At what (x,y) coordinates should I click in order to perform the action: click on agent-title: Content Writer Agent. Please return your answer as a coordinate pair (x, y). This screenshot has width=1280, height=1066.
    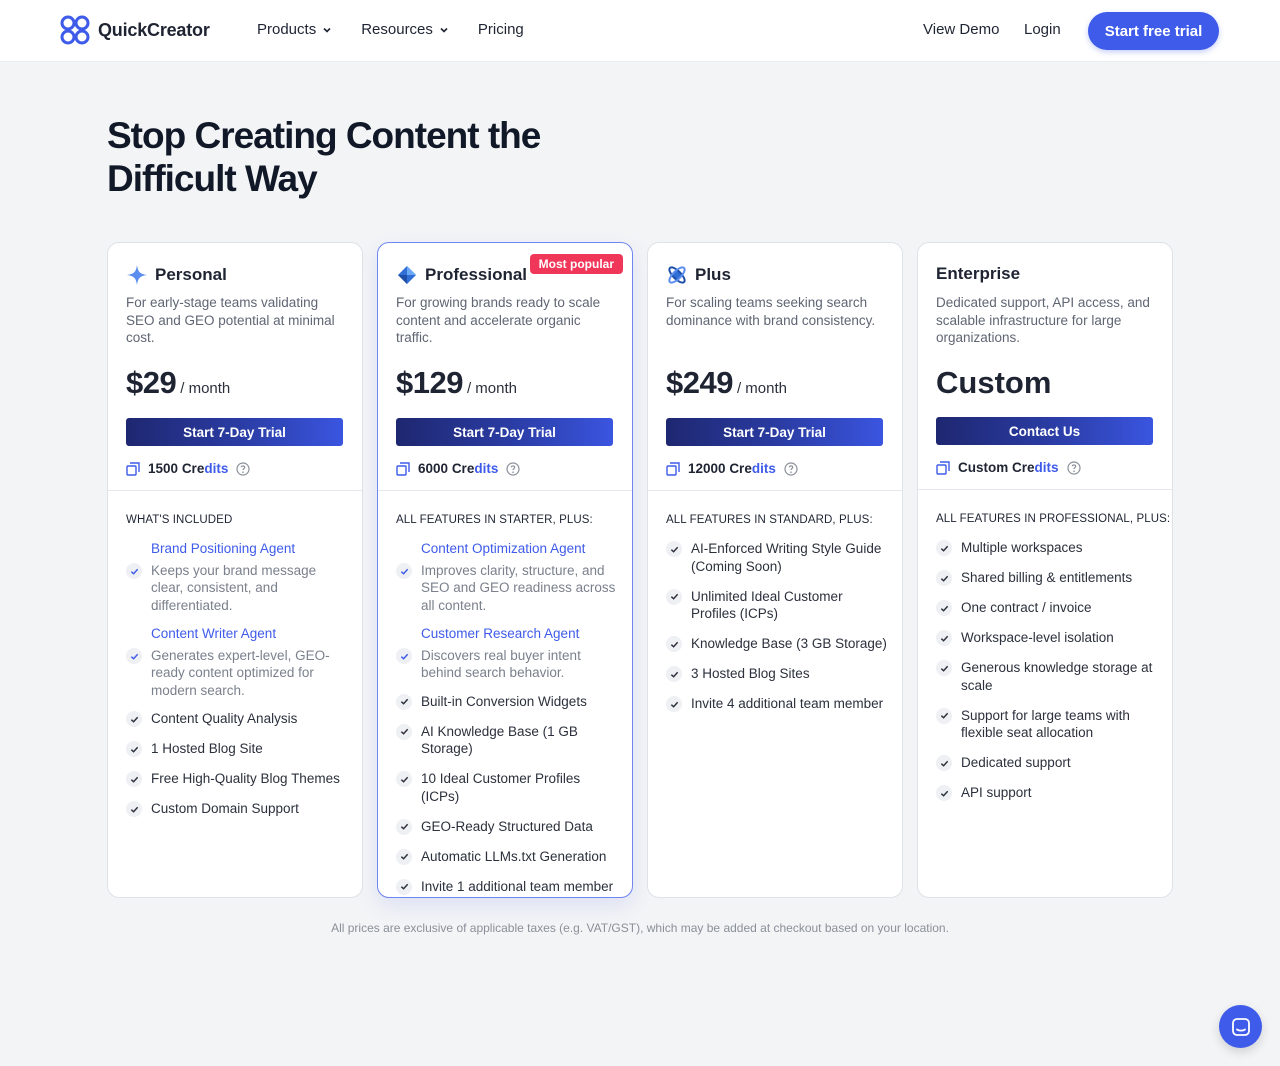
    Looking at the image, I should click on (249, 634).